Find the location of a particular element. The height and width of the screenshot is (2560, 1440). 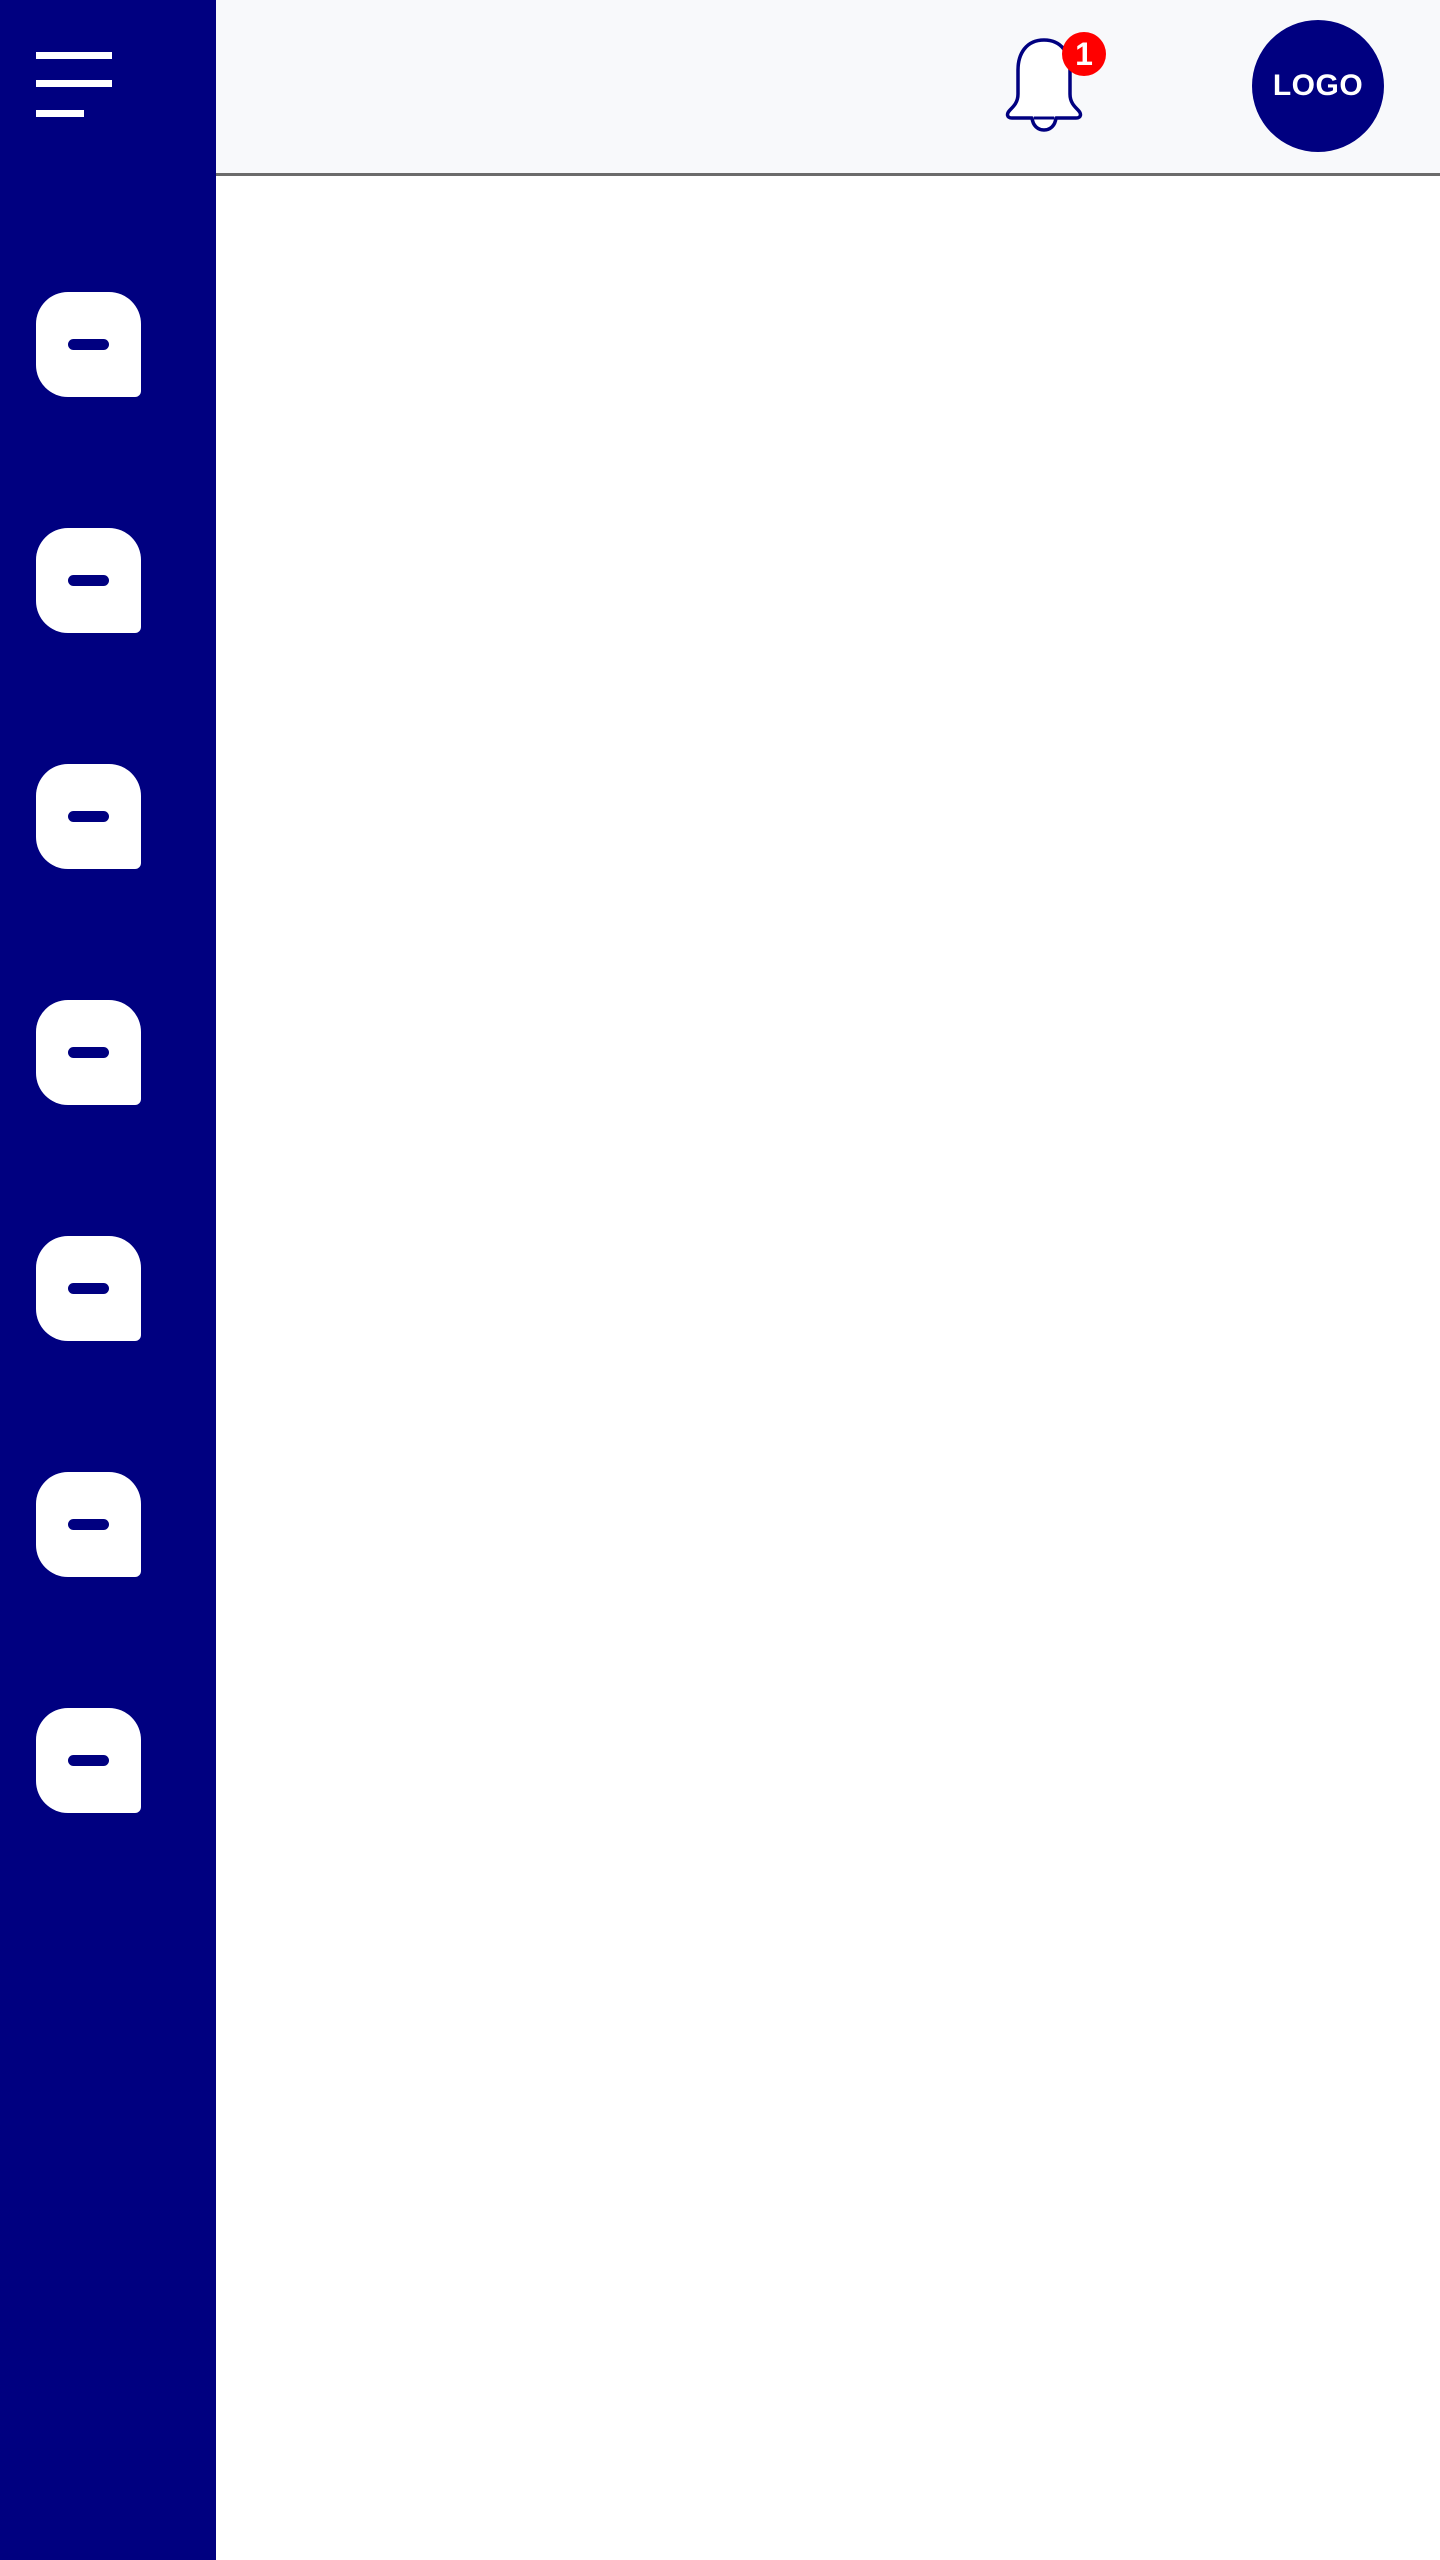

hamburger-menu-icon is located at coordinates (74, 86).